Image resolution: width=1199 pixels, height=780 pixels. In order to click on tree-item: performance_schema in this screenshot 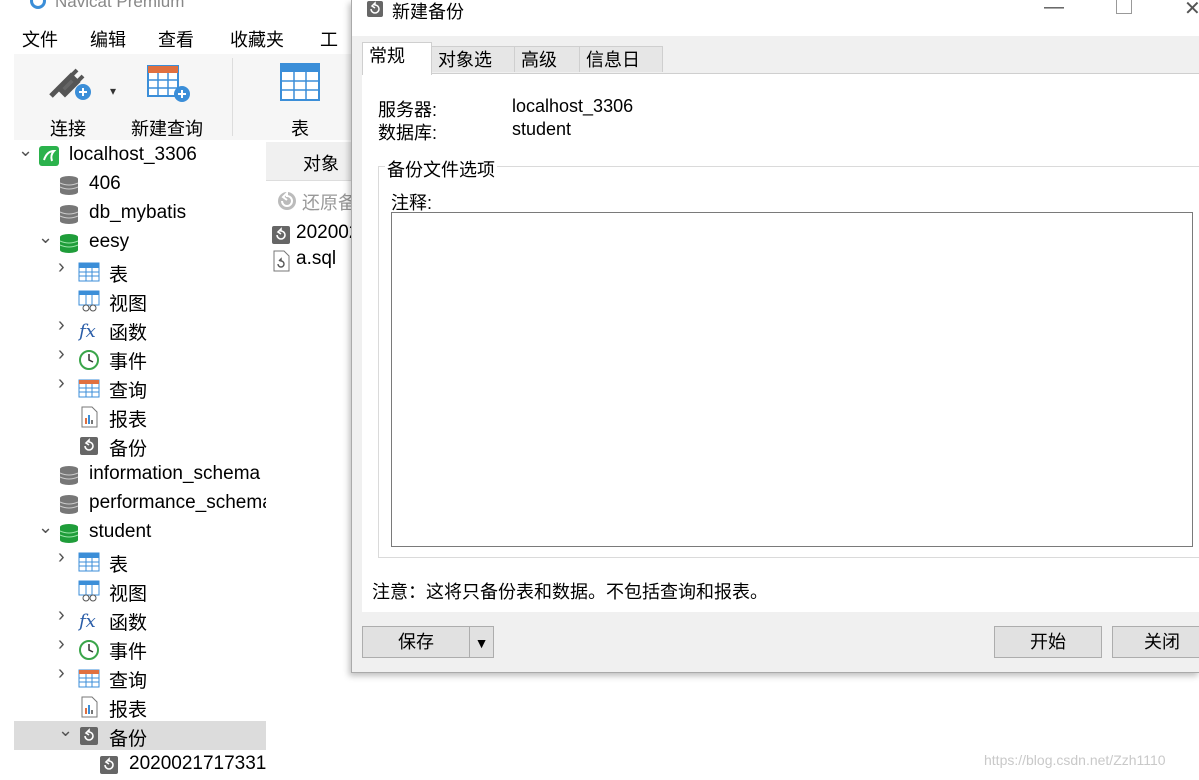, I will do `click(140, 503)`.